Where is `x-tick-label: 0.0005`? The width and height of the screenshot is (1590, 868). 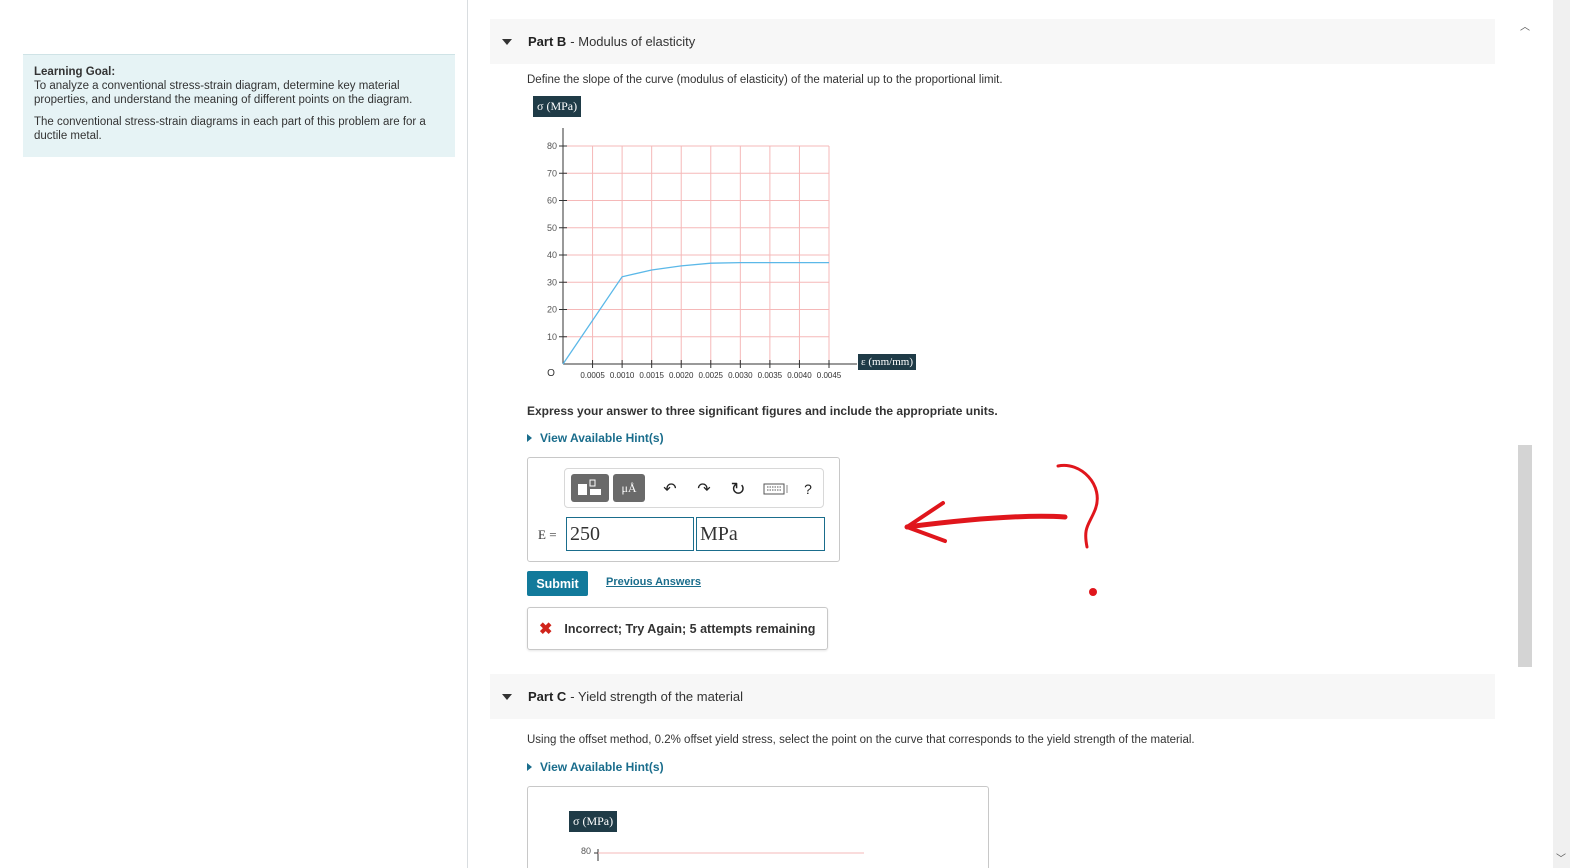
x-tick-label: 0.0005 is located at coordinates (592, 375).